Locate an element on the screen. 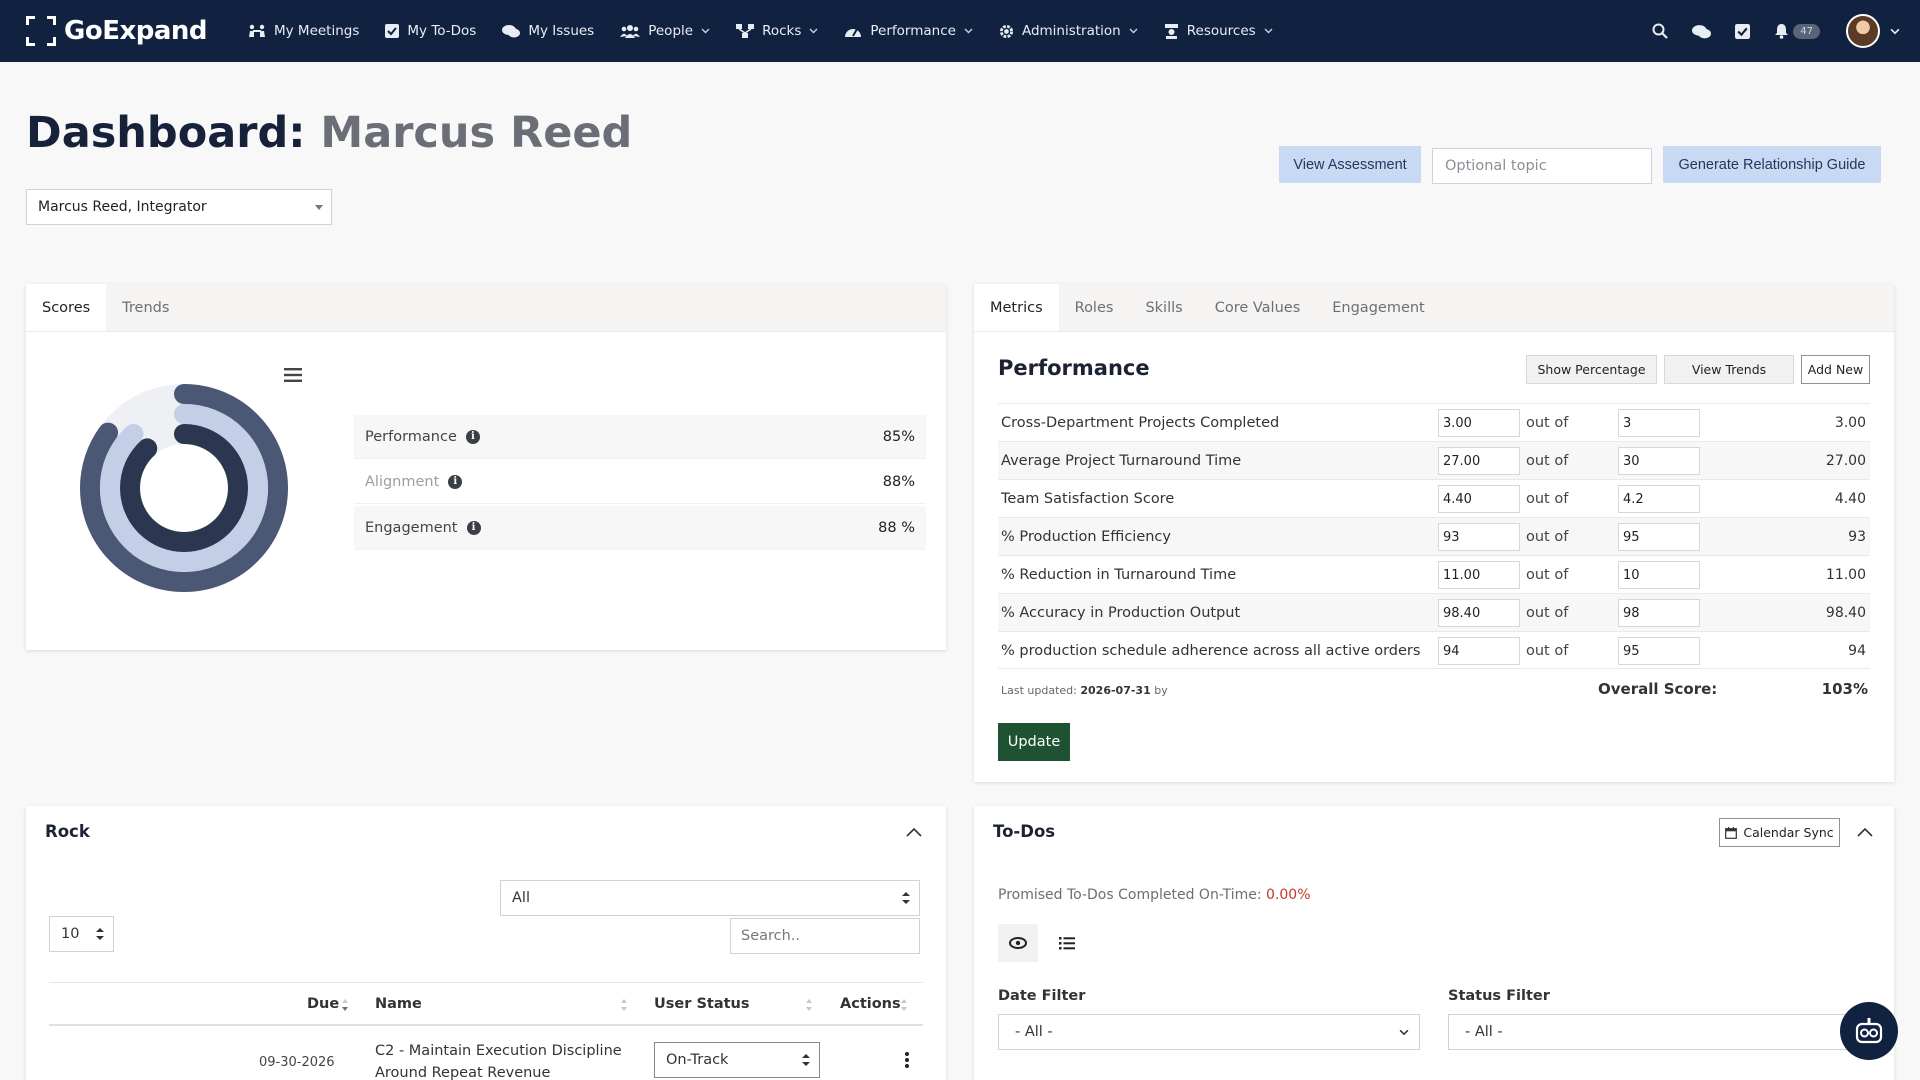  nav-resources: Resources is located at coordinates (1218, 31).